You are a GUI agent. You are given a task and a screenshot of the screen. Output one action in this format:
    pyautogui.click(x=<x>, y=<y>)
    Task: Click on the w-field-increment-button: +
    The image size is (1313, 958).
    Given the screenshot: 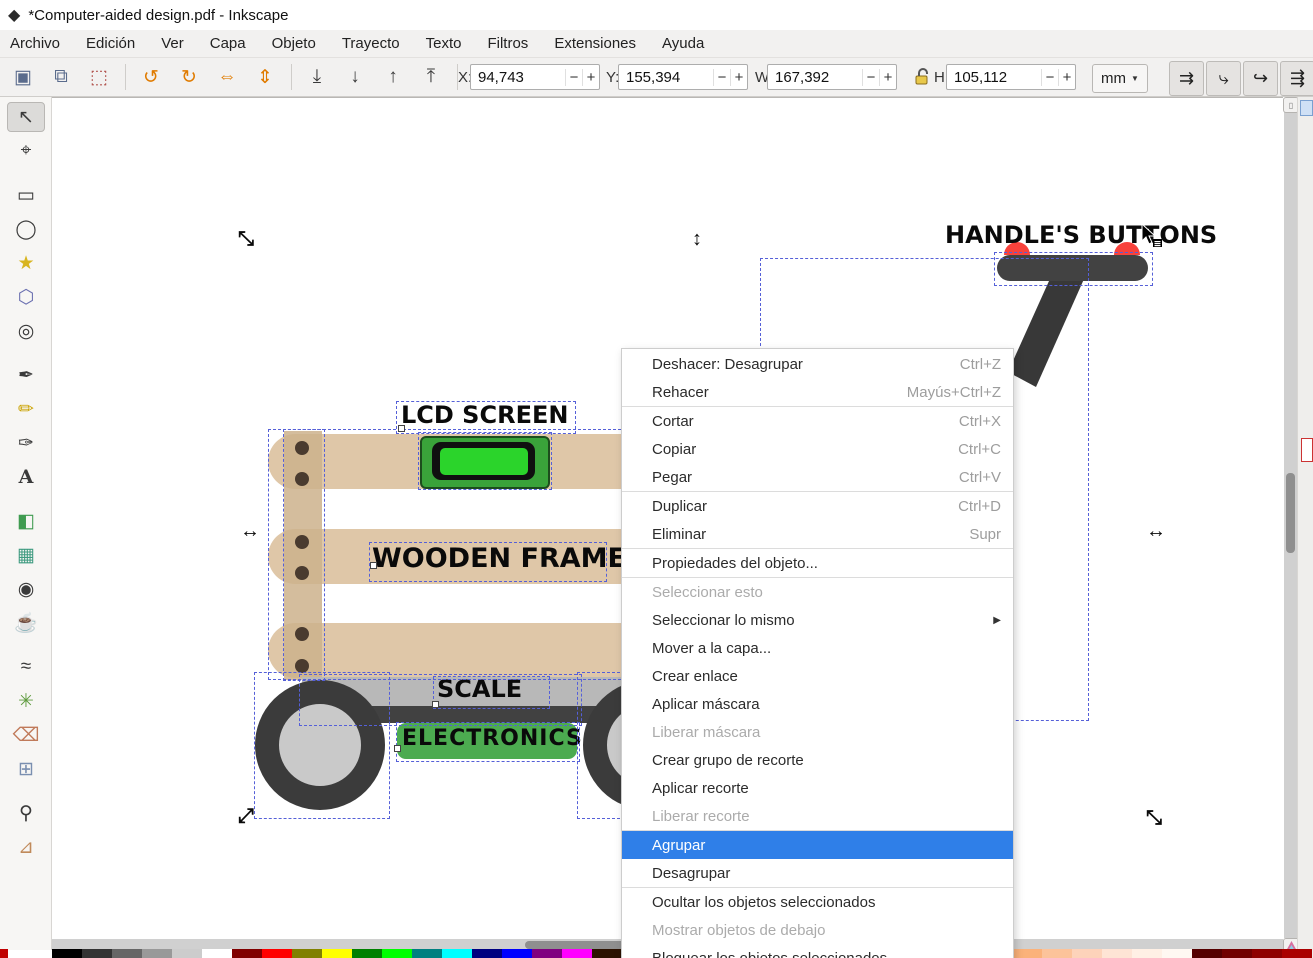 What is the action you would take?
    pyautogui.click(x=887, y=77)
    